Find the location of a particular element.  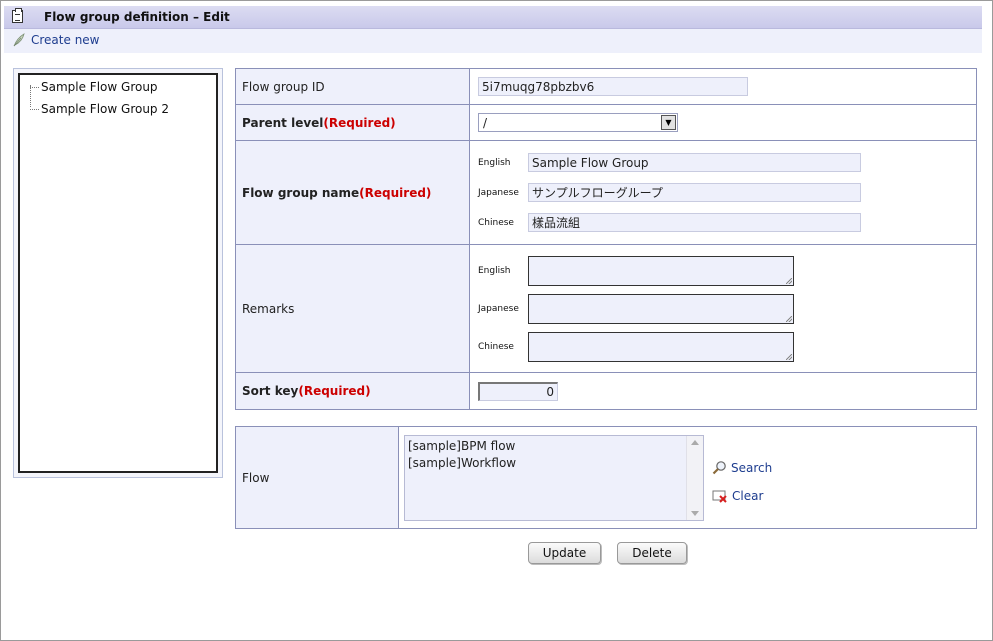

scroll-up-icon is located at coordinates (695, 442).